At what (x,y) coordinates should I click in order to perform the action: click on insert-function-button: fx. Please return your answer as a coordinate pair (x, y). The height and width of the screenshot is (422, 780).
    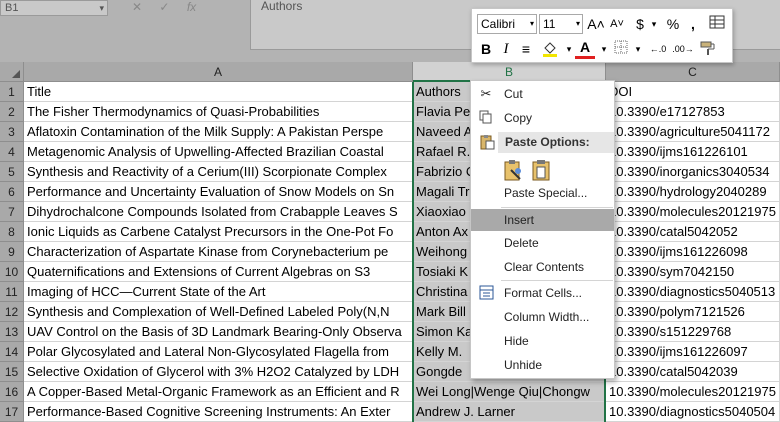
    Looking at the image, I should click on (191, 7).